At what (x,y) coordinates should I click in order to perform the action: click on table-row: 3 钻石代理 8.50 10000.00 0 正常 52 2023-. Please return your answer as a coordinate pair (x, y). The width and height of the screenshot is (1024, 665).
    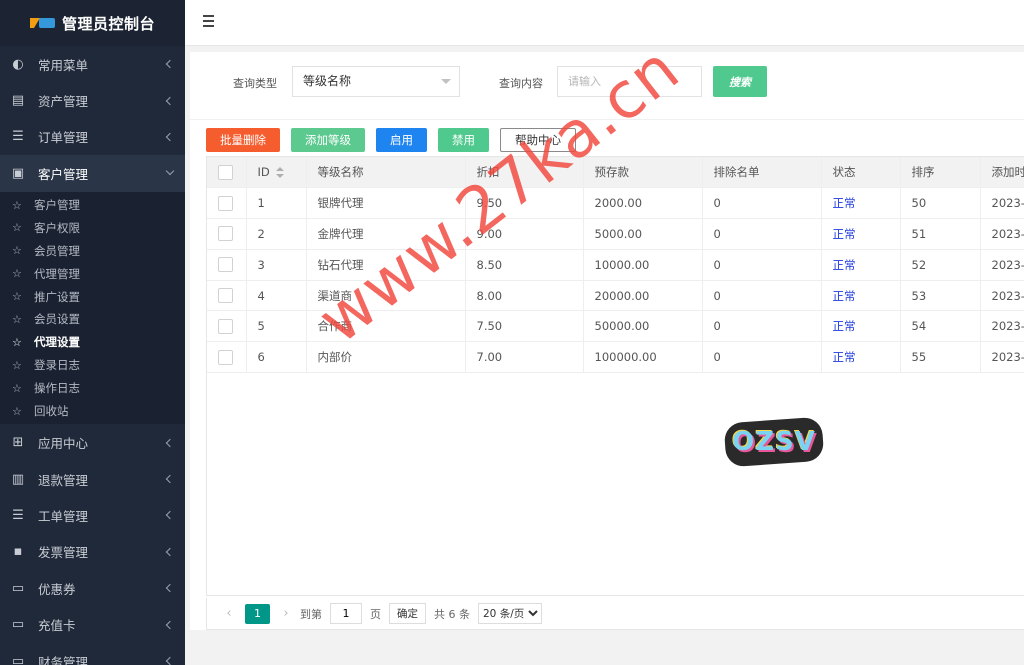
    Looking at the image, I should click on (615, 265).